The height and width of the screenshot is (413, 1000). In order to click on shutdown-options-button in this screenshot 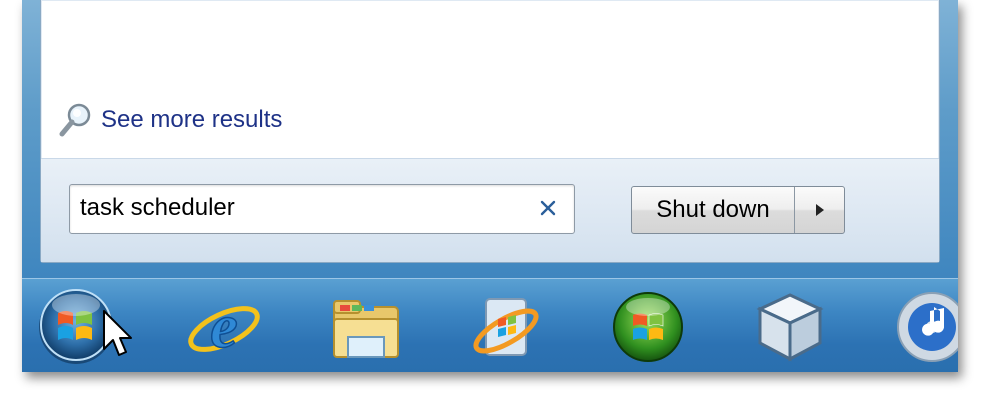, I will do `click(819, 210)`.